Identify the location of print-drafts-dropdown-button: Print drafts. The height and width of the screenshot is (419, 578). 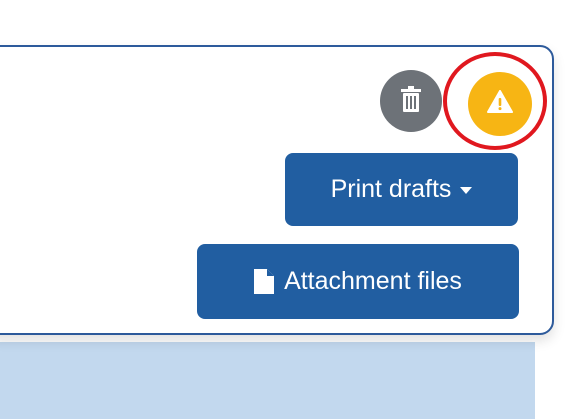
(401, 189).